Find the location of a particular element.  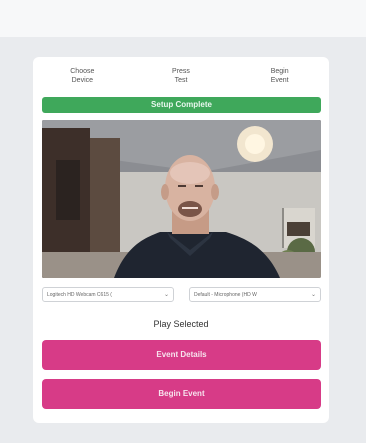

step-press-test: Press Test is located at coordinates (181, 76).